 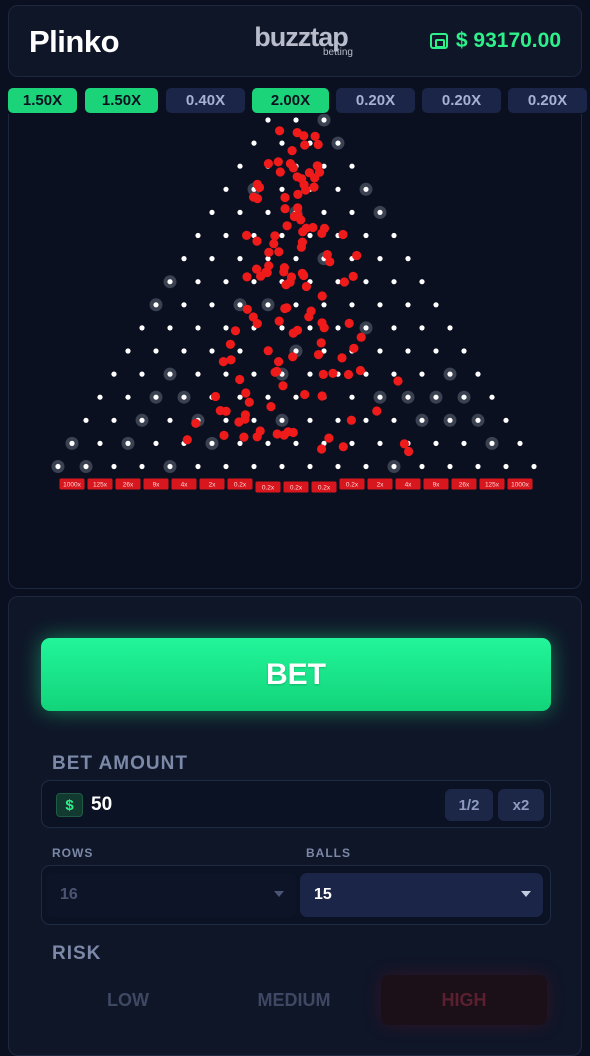 I want to click on bet-button: BET, so click(x=296, y=674).